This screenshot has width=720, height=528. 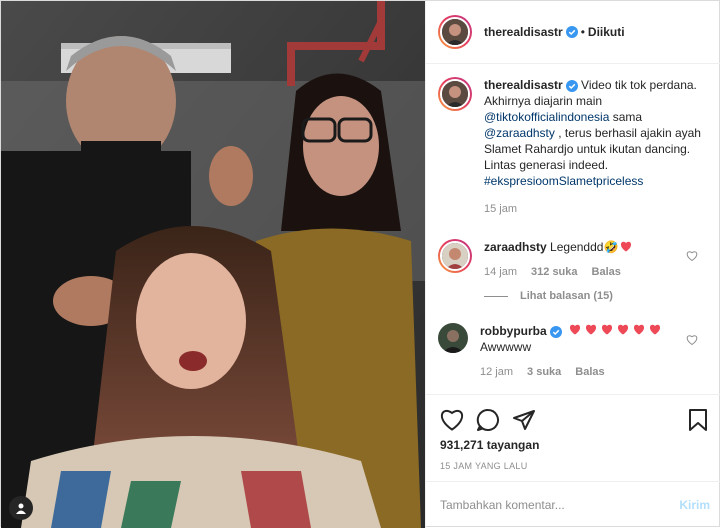 I want to click on caption-time: 15 jam, so click(x=501, y=209).